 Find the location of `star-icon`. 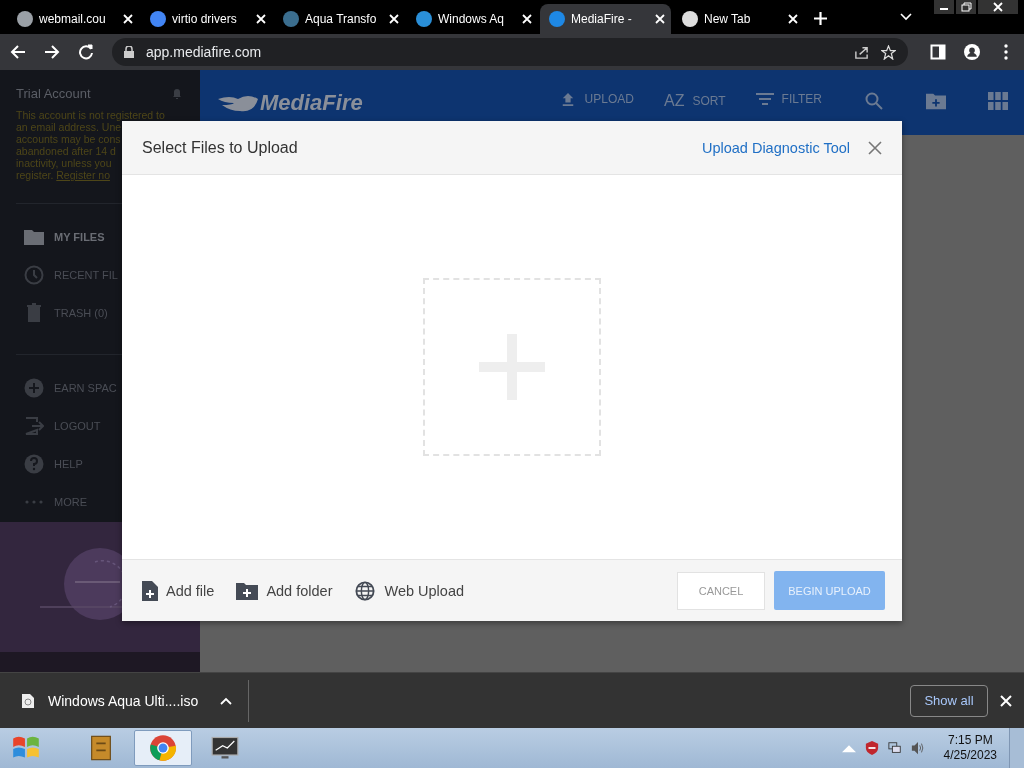

star-icon is located at coordinates (888, 52).